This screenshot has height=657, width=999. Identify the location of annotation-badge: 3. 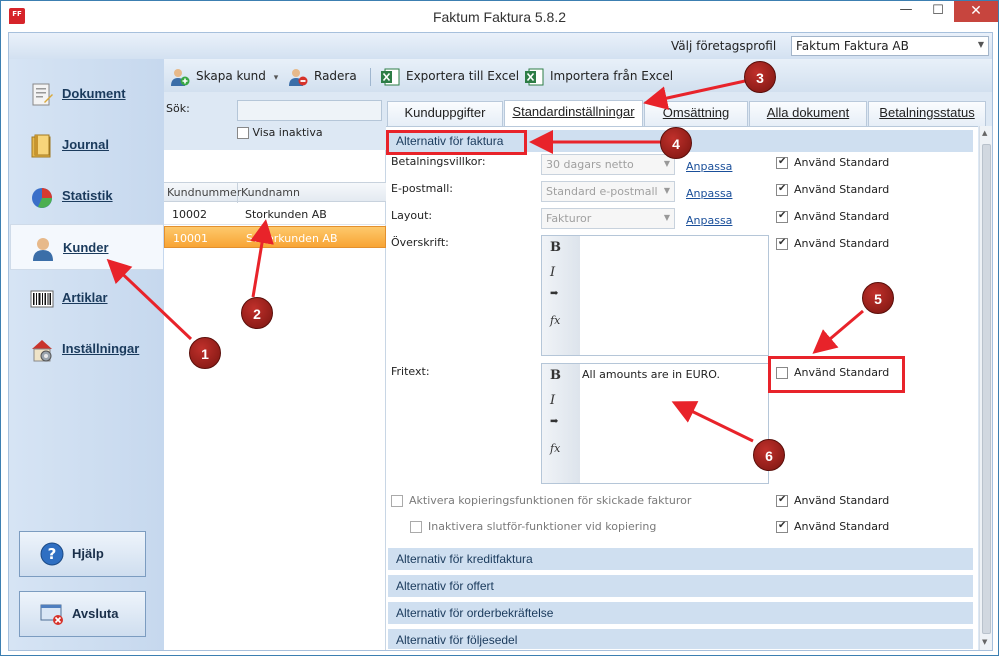
(760, 77).